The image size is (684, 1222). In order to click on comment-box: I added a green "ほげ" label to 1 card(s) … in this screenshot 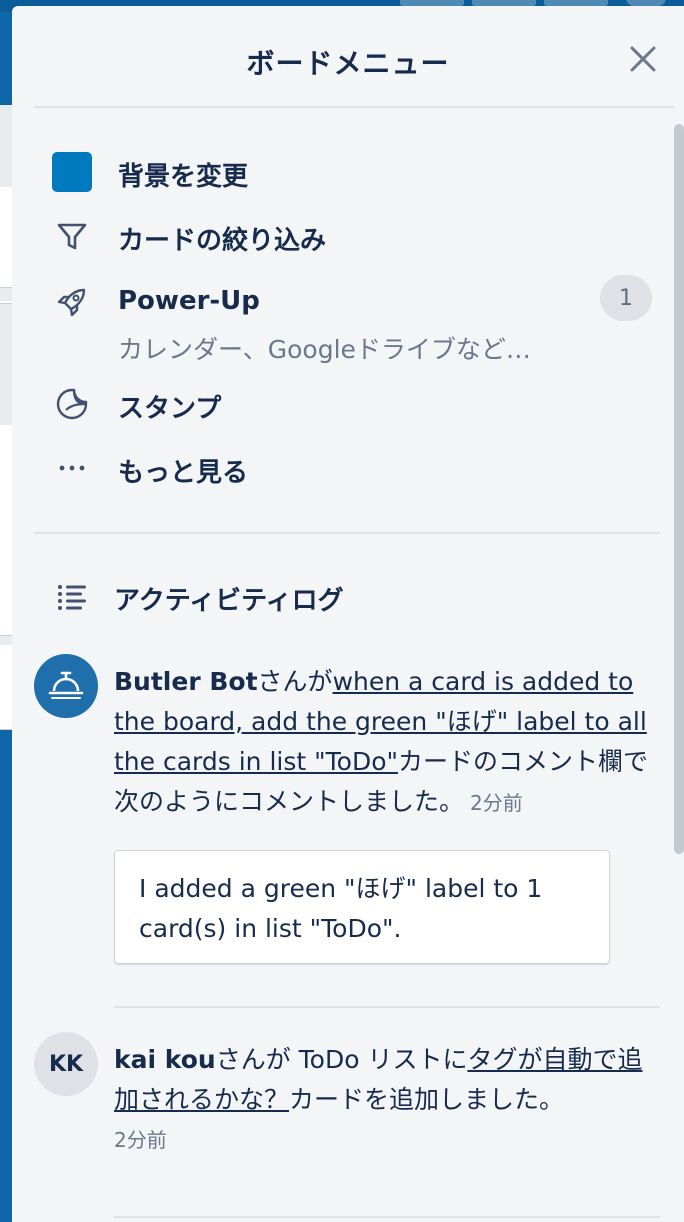, I will do `click(362, 907)`.